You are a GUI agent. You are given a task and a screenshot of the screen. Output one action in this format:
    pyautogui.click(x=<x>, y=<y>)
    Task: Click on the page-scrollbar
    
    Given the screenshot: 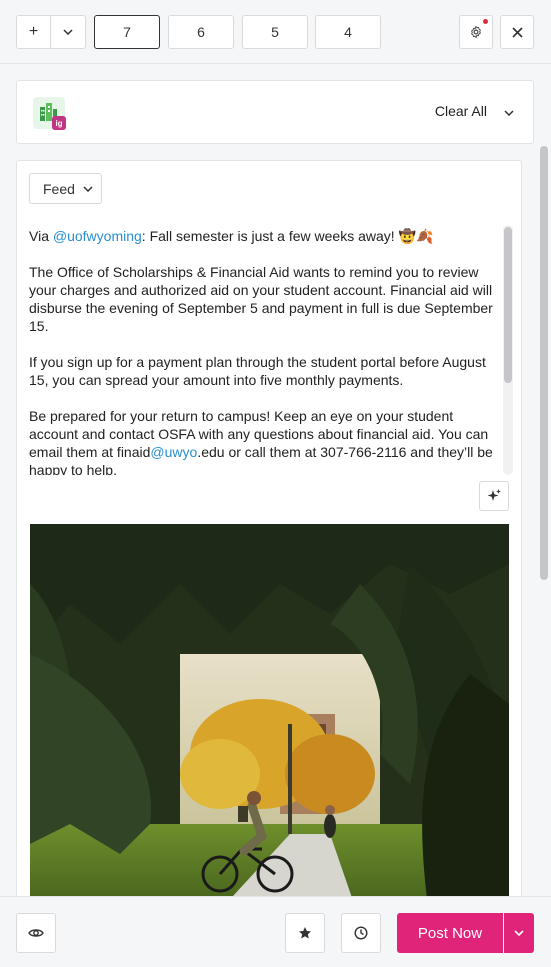 What is the action you would take?
    pyautogui.click(x=544, y=520)
    